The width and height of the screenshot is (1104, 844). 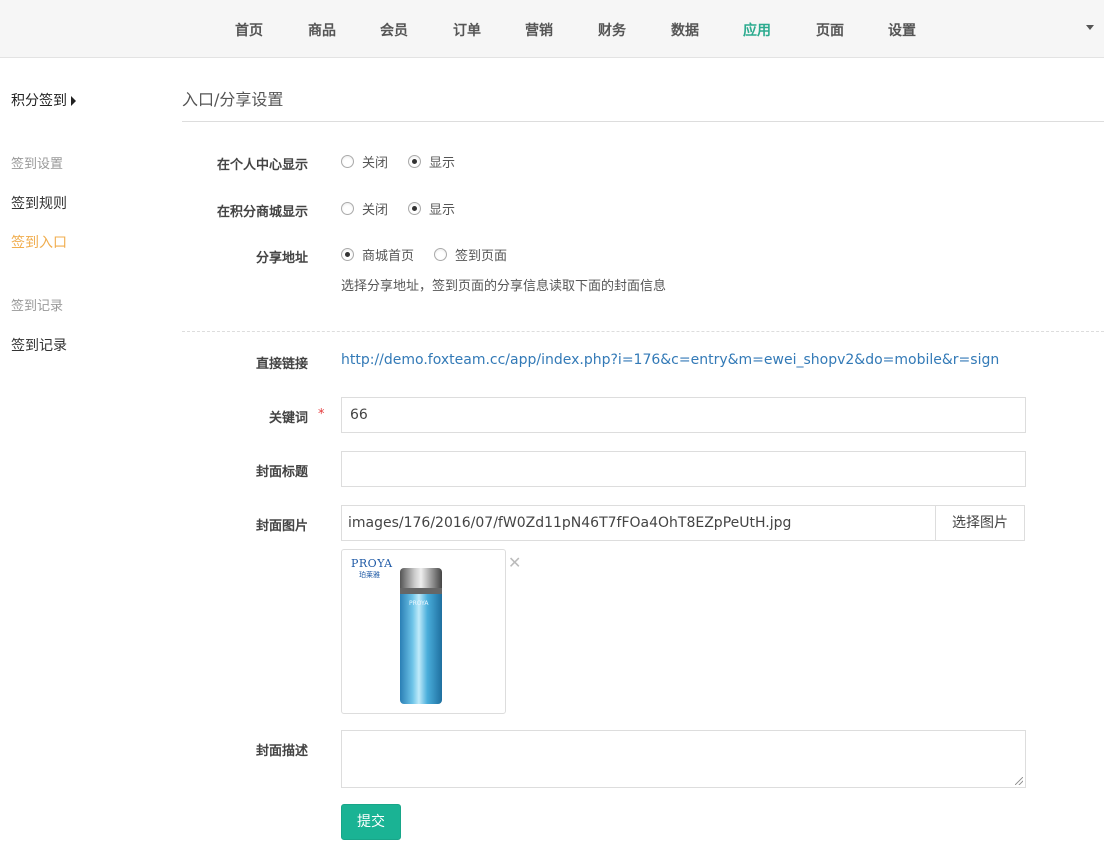 What do you see at coordinates (612, 30) in the screenshot?
I see `nav-finance: 财务` at bounding box center [612, 30].